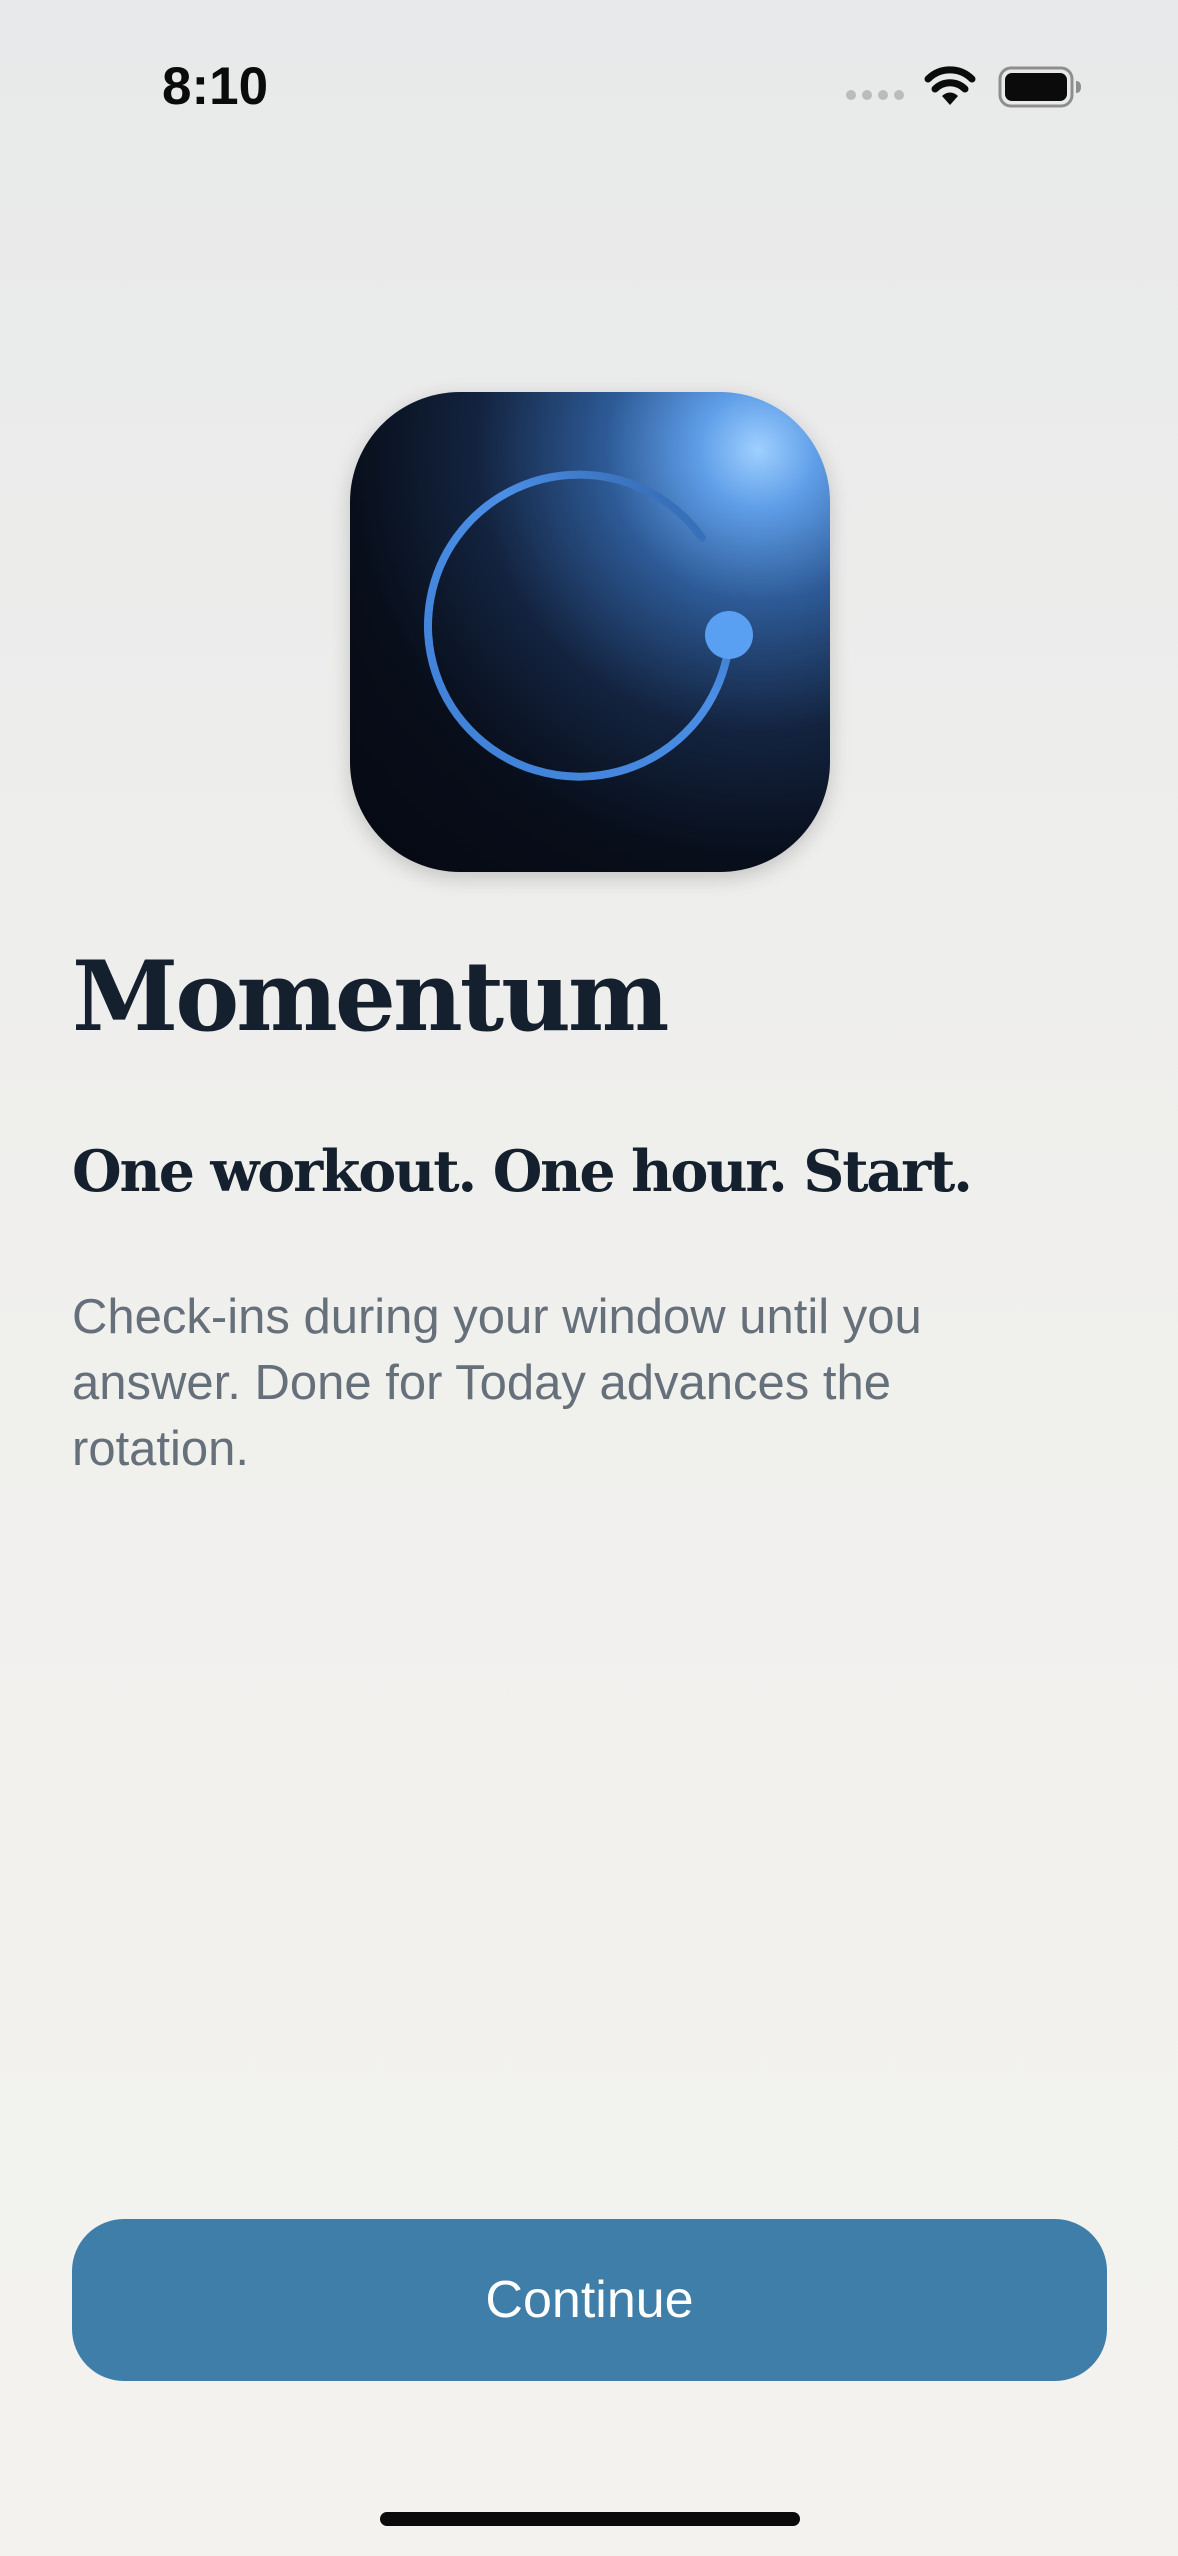 The height and width of the screenshot is (2556, 1178). I want to click on app-title: Momentum, so click(370, 996).